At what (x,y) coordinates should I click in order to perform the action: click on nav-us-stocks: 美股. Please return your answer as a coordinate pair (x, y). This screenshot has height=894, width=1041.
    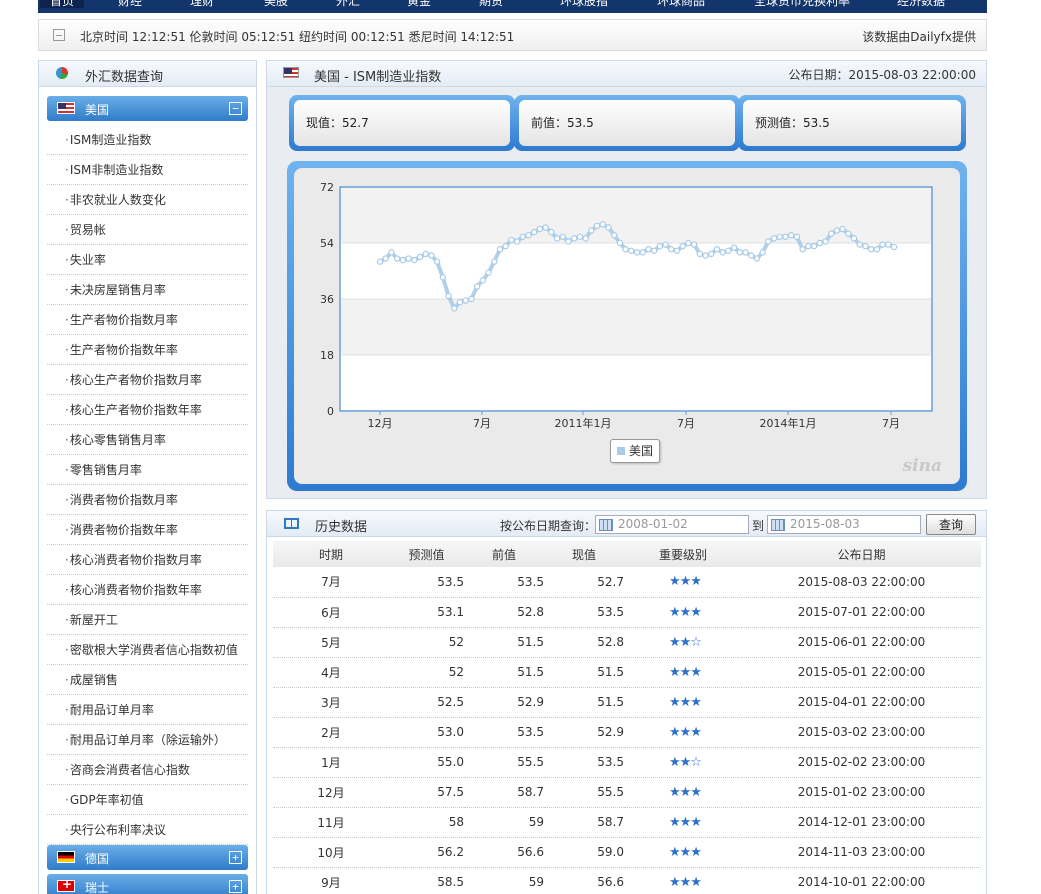
    Looking at the image, I should click on (276, 4).